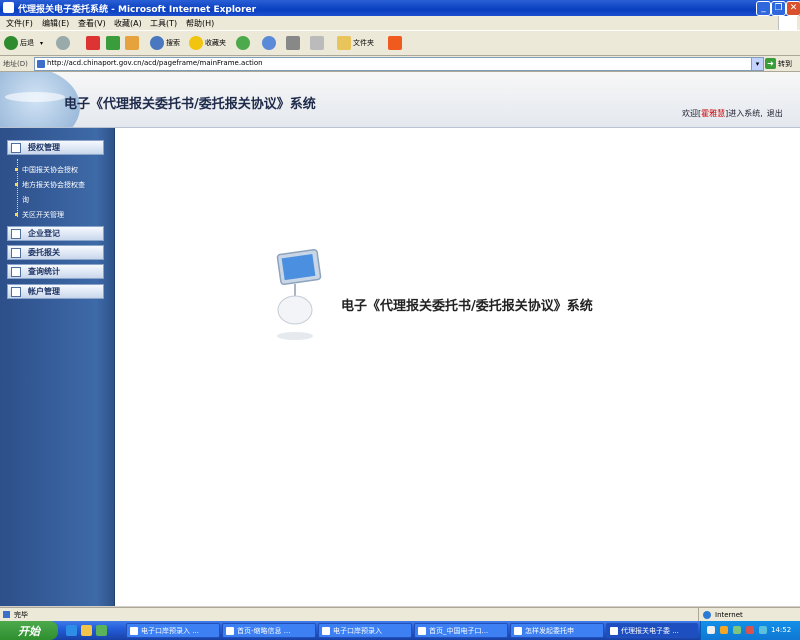 The height and width of the screenshot is (640, 800). I want to click on print-button, so click(293, 43).